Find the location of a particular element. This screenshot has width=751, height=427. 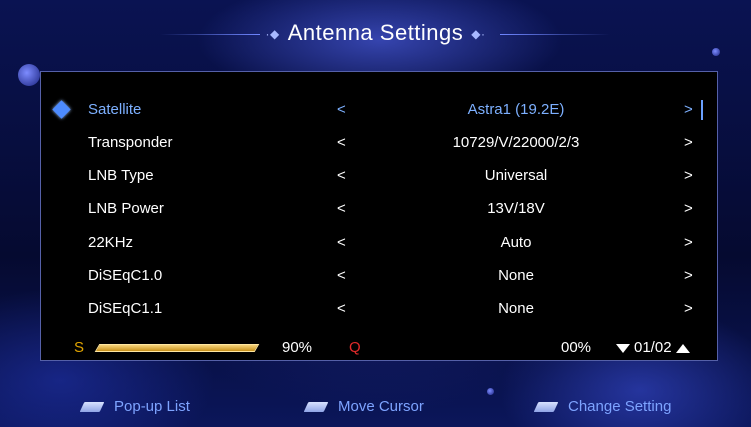

title-deco-right-icon: ◆· is located at coordinates (478, 34).